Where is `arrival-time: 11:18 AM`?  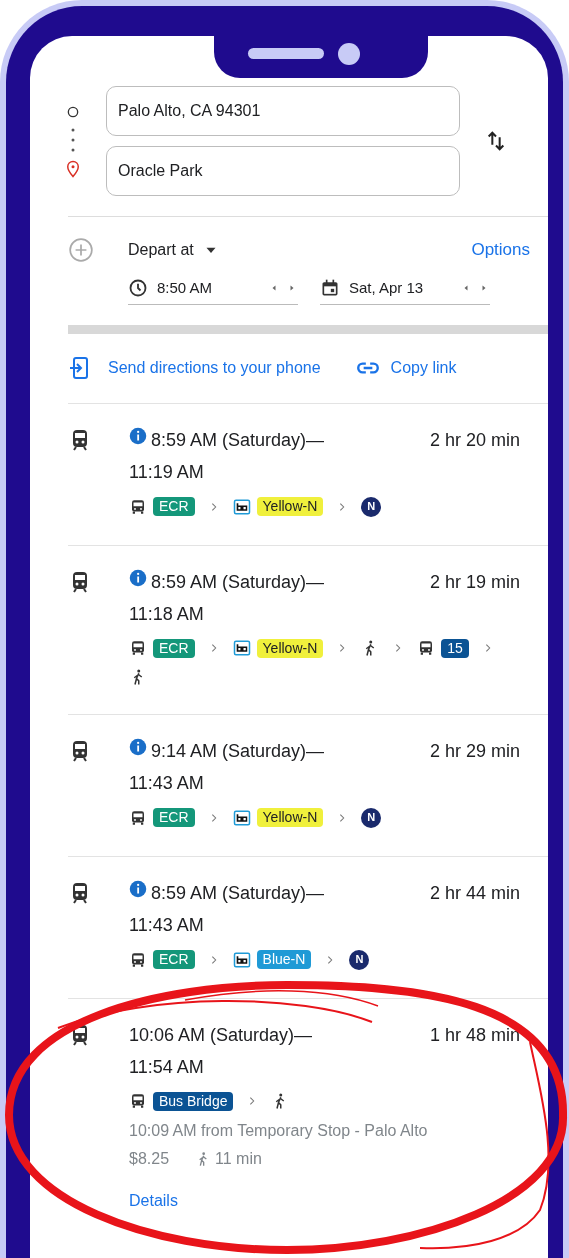
arrival-time: 11:18 AM is located at coordinates (166, 614).